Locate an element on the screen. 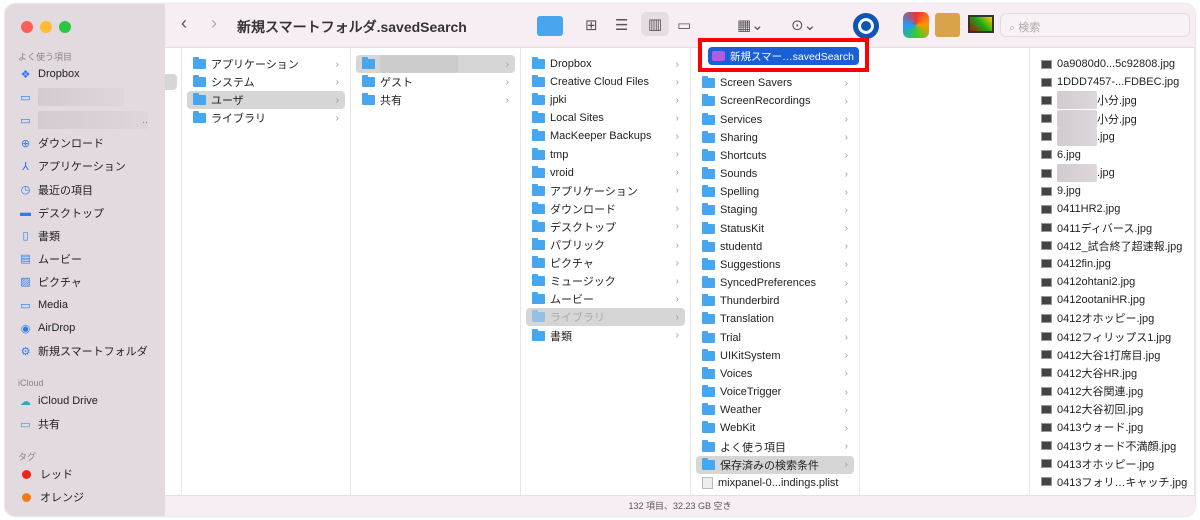  file-item: 0411HR2.jpg is located at coordinates (1112, 209).